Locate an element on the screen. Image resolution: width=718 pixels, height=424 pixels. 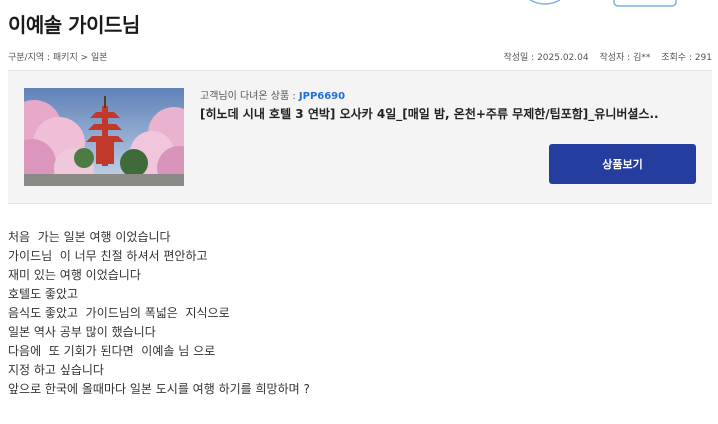
review-line: 다음에 또 기회가 된다면 이예솔 님 으로 is located at coordinates (112, 351).